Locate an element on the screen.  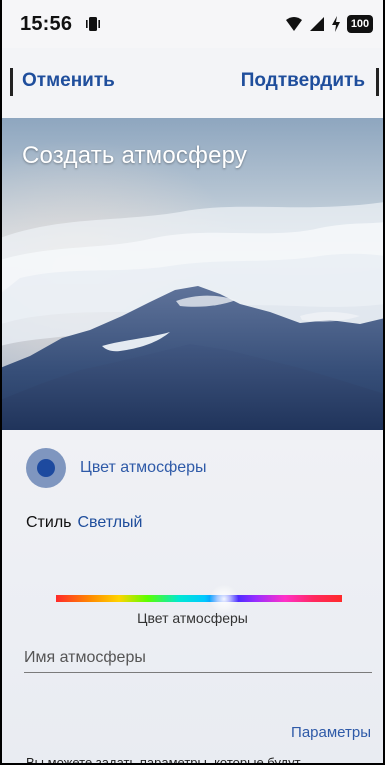
vibrate-icon is located at coordinates (93, 24).